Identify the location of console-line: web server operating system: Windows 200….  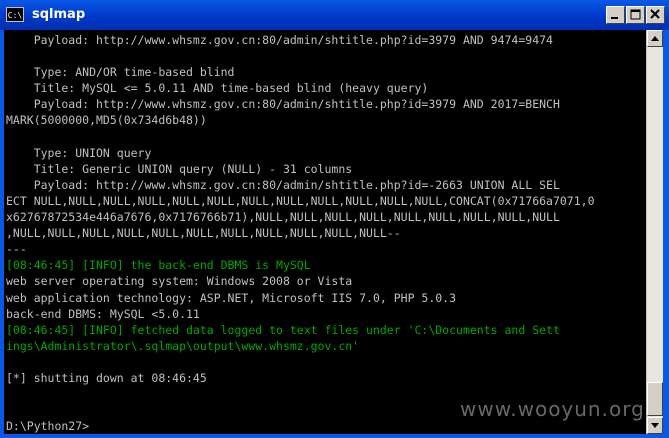
(179, 281).